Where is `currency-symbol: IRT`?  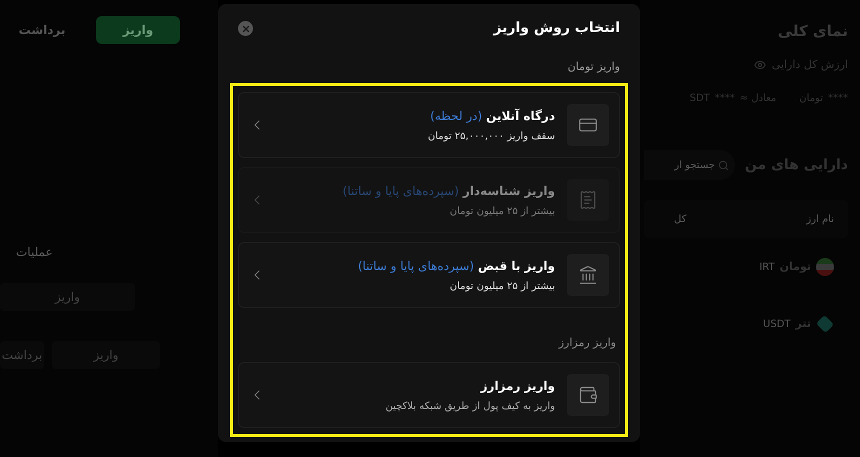
currency-symbol: IRT is located at coordinates (767, 267).